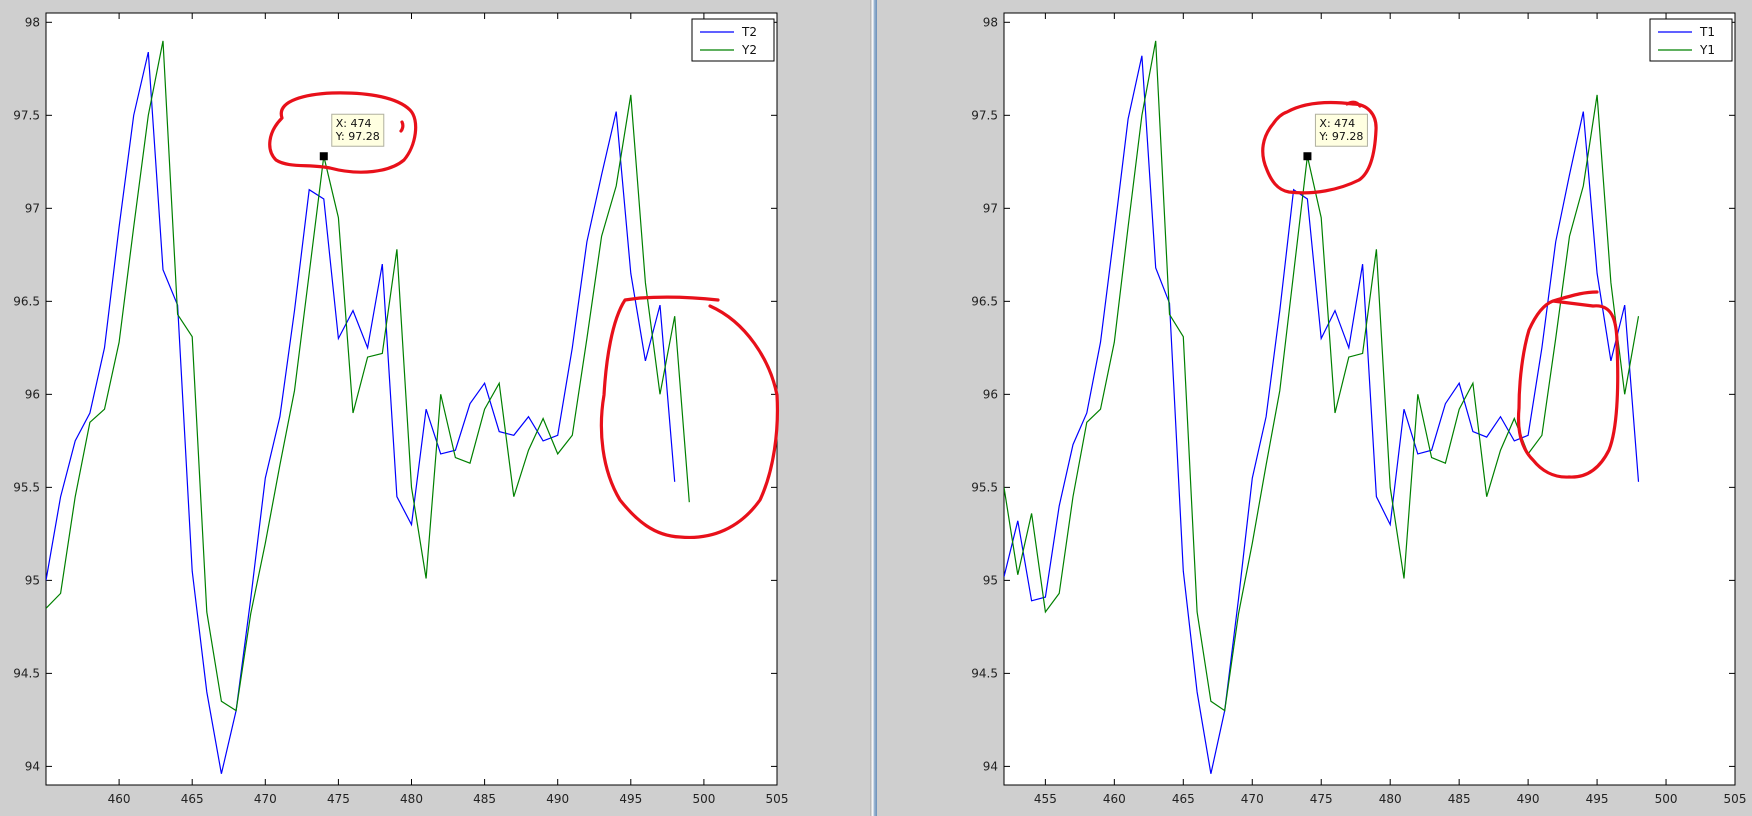  What do you see at coordinates (749, 32) in the screenshot?
I see `legend-label: T2` at bounding box center [749, 32].